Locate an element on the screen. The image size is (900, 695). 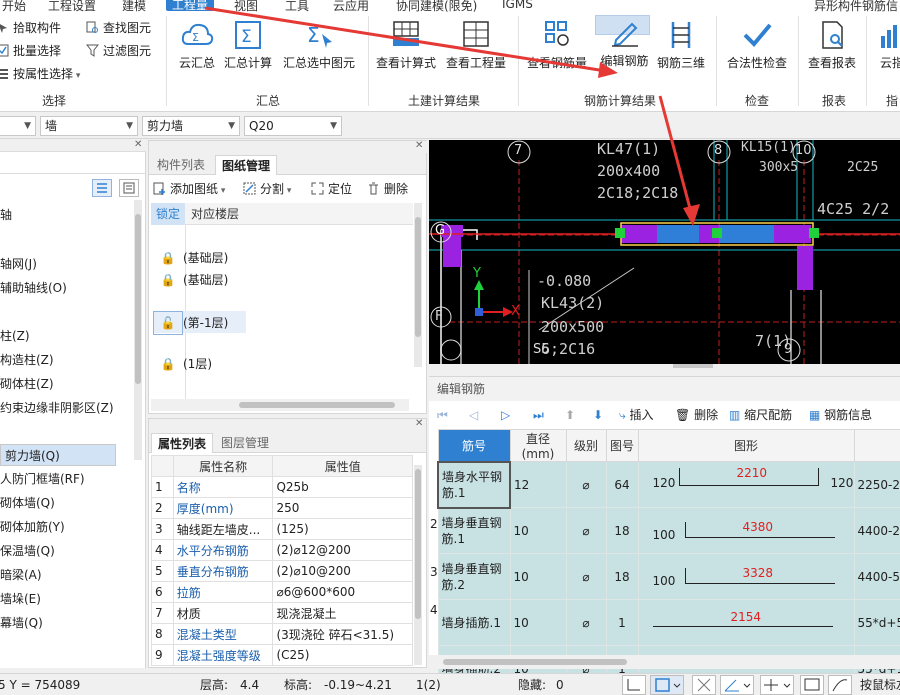
snap-point-button is located at coordinates (777, 685).